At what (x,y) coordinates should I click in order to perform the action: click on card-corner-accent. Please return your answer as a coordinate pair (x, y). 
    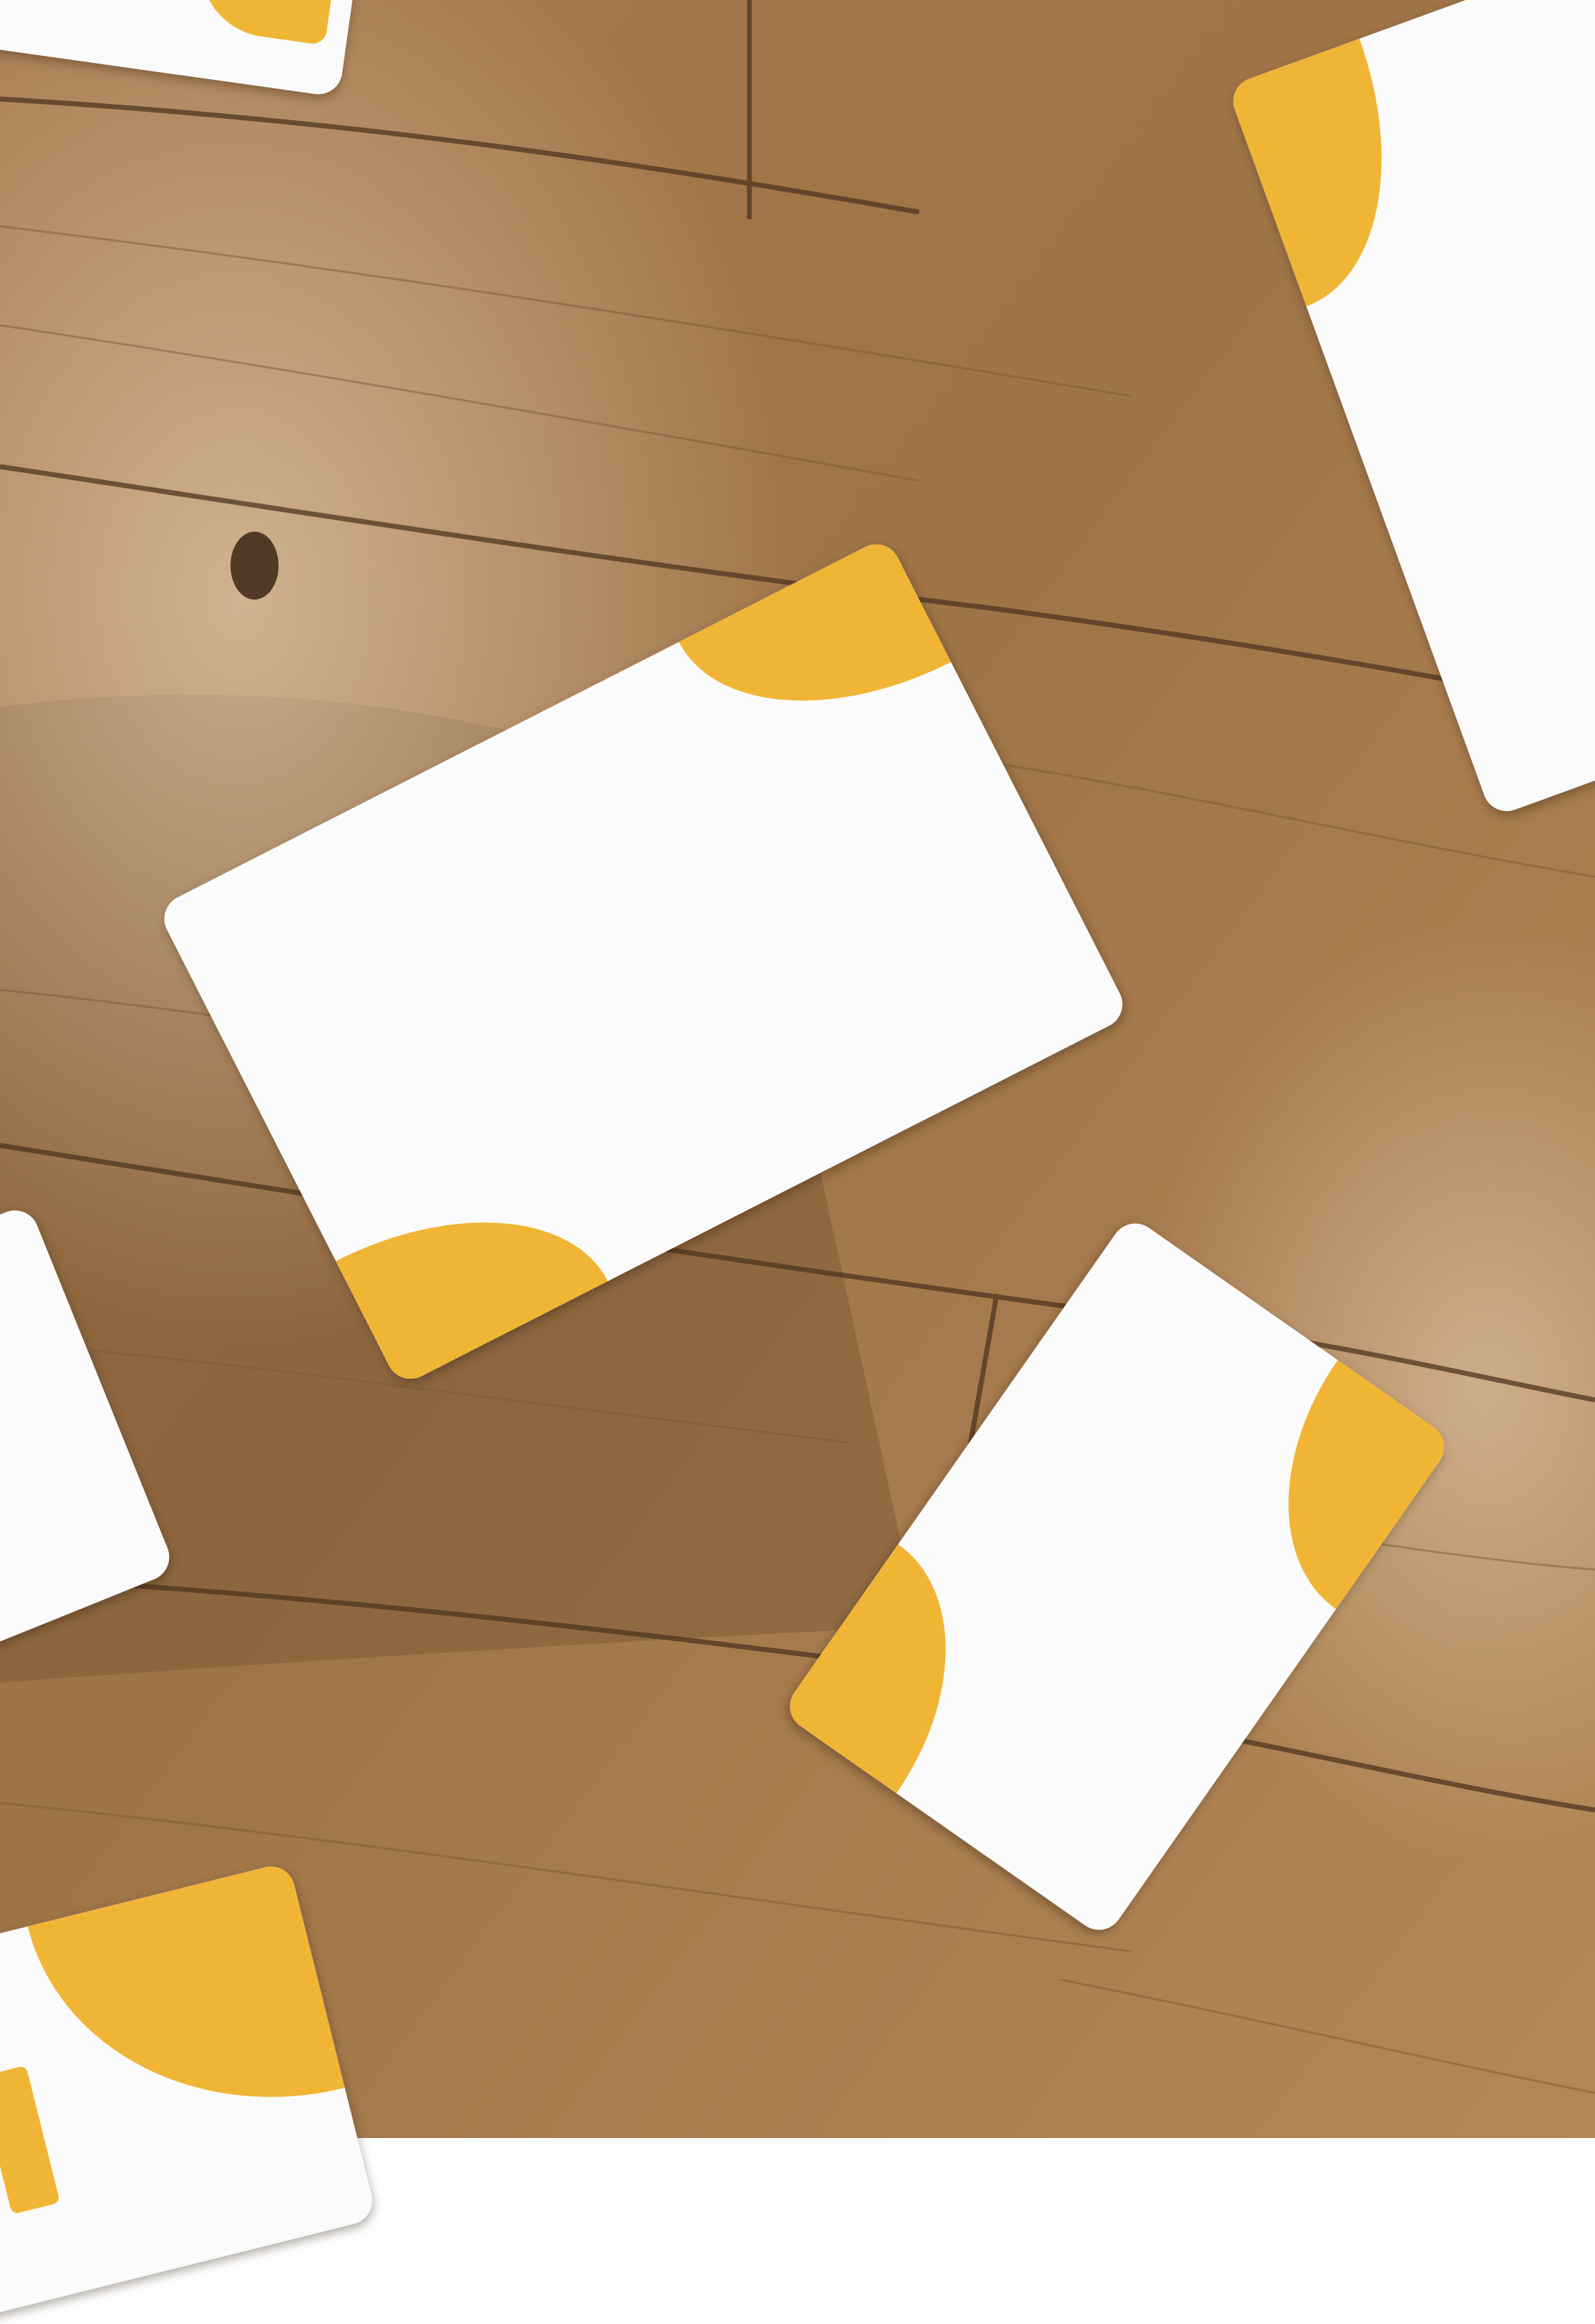
    Looking at the image, I should click on (266, 23).